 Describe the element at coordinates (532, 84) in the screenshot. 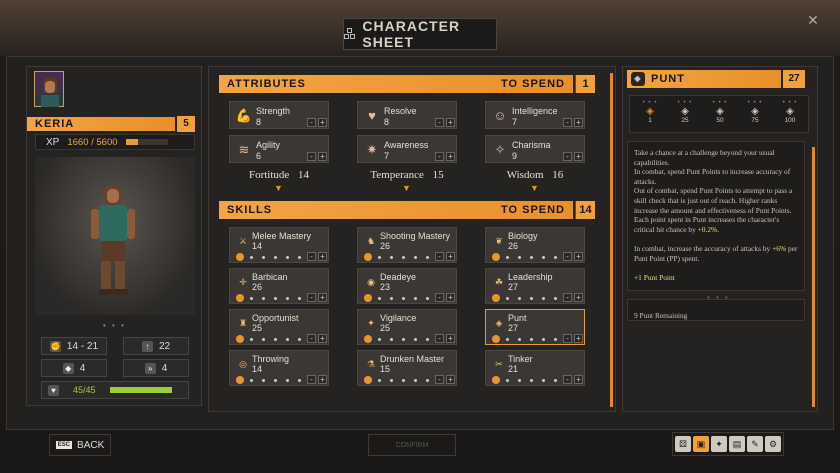

I see `attributes-to-spend-label: TO SPEND` at that location.